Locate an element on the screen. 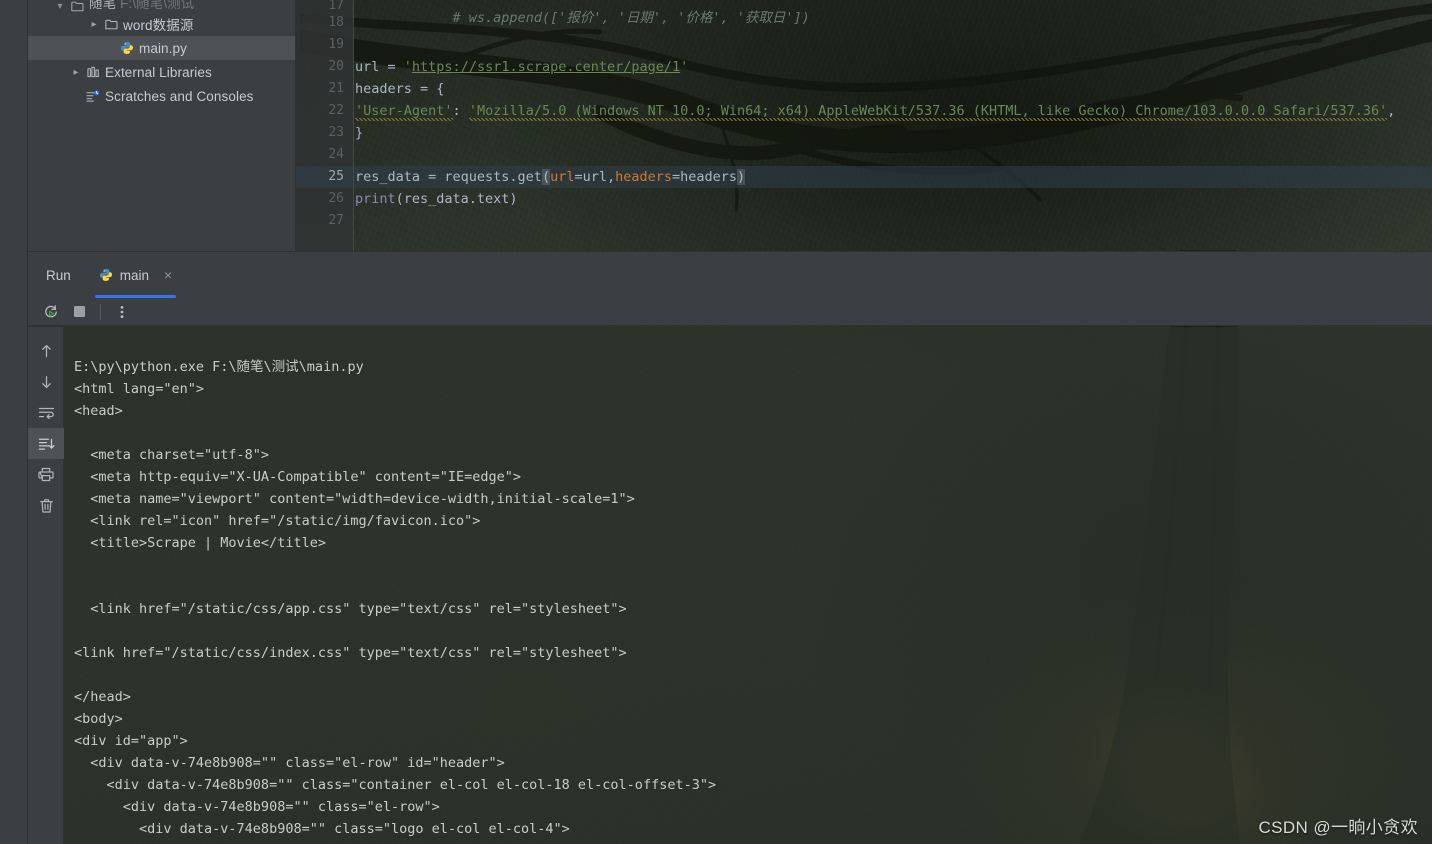 The image size is (1432, 844). tab-label: main is located at coordinates (134, 275).